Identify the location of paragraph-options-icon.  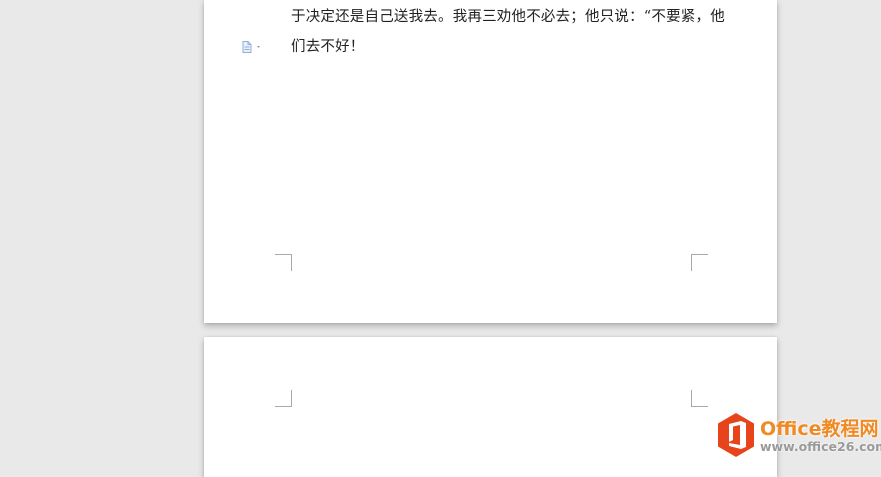
(253, 45).